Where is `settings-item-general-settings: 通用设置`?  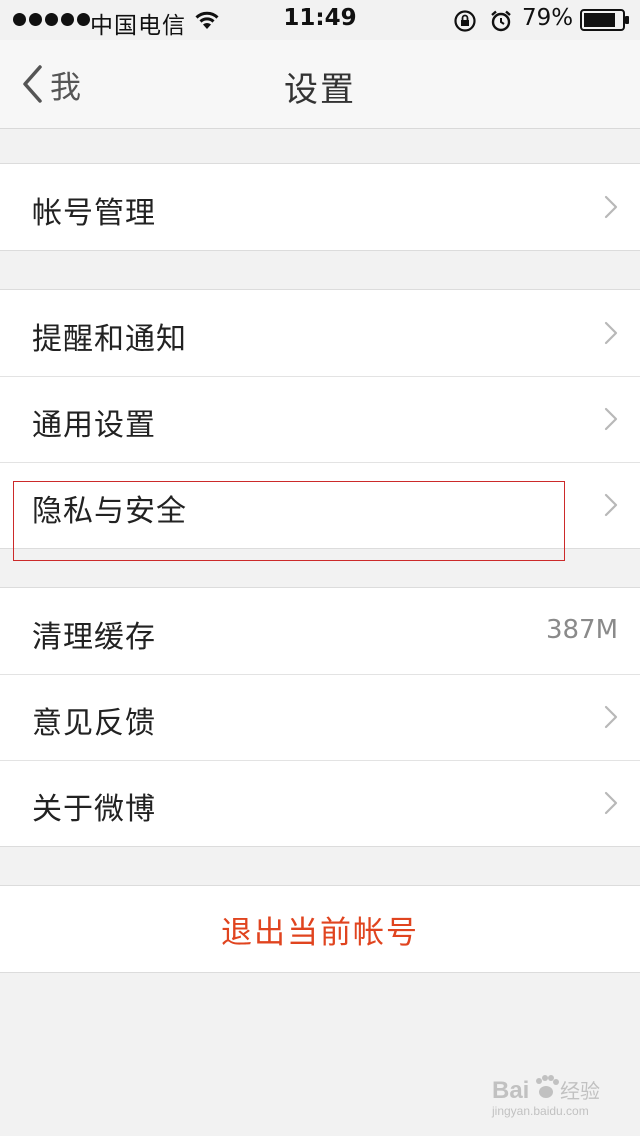 settings-item-general-settings: 通用设置 is located at coordinates (320, 419).